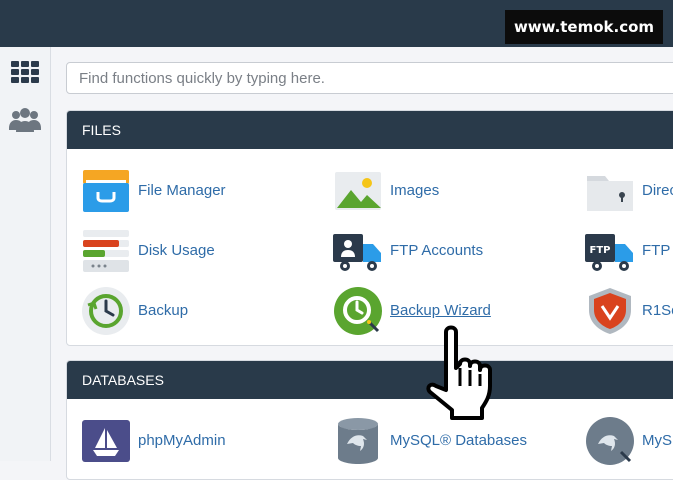  I want to click on ftp-accounts-link: FTP Accounts, so click(433, 251).